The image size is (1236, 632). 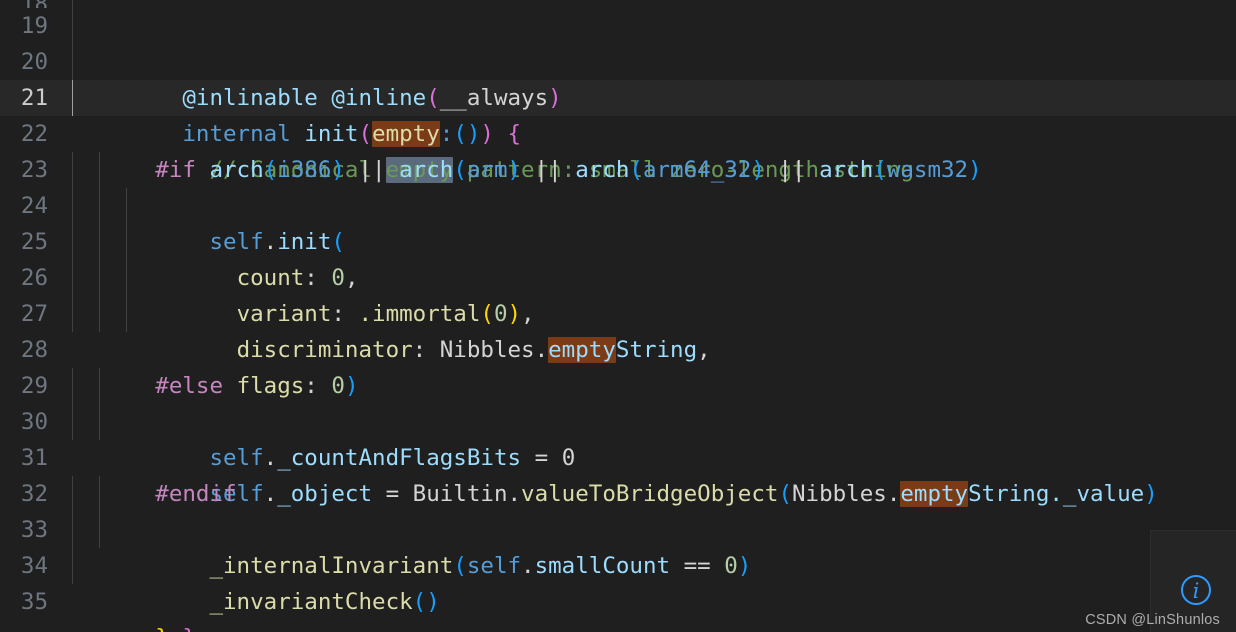 What do you see at coordinates (351, 278) in the screenshot?
I see `token-comma: ,` at bounding box center [351, 278].